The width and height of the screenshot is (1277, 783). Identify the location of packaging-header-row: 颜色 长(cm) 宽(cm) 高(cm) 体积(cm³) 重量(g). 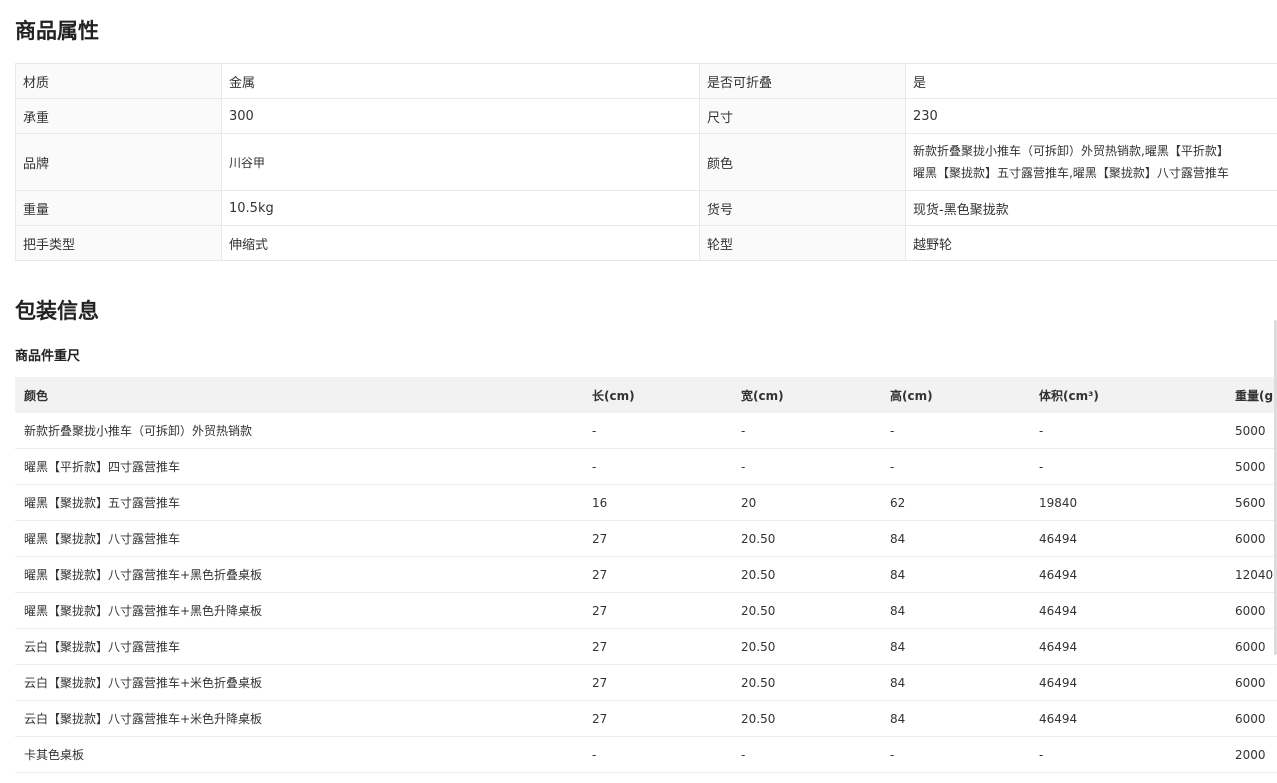
(646, 395).